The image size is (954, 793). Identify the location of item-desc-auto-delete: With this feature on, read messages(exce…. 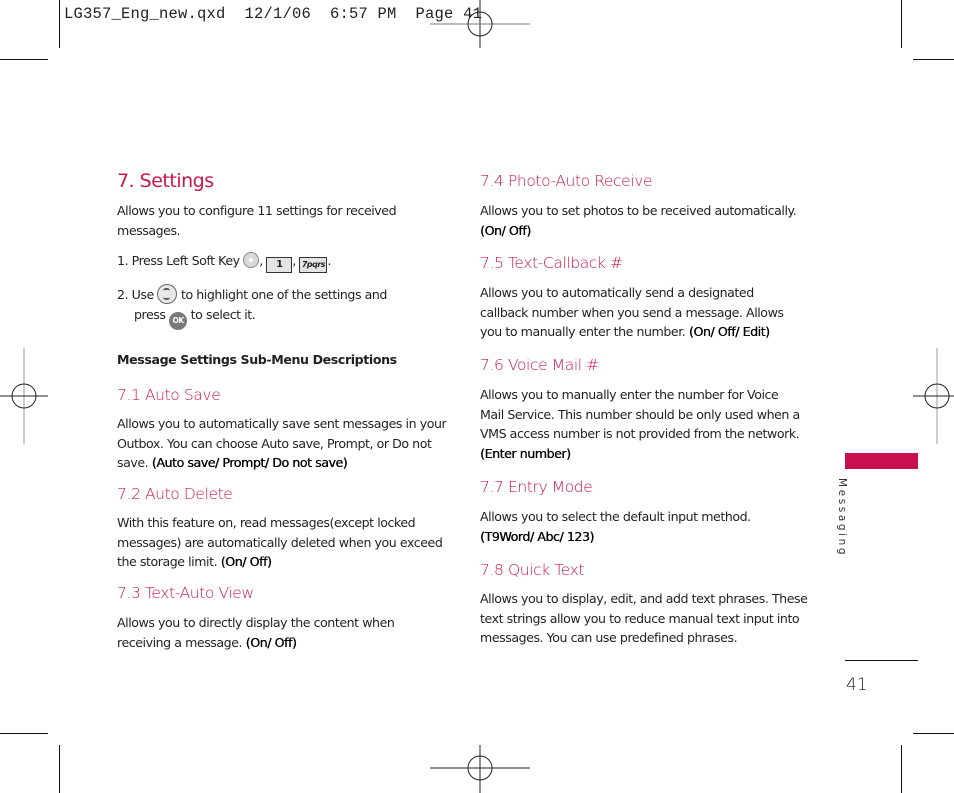
(280, 542).